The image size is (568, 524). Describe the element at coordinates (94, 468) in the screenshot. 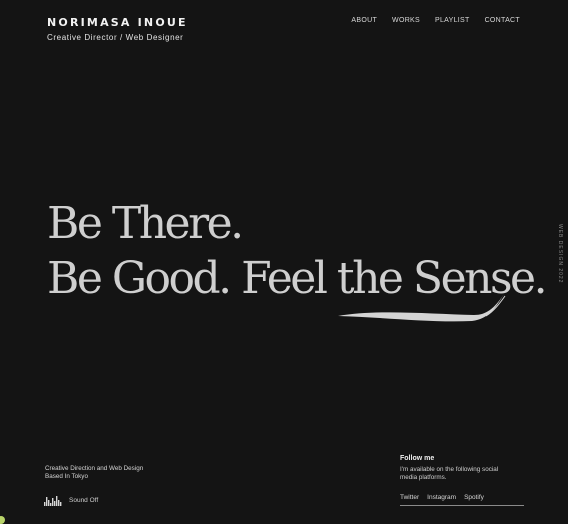

I see `tagline-line-1: Creative Direction and Web Design` at that location.